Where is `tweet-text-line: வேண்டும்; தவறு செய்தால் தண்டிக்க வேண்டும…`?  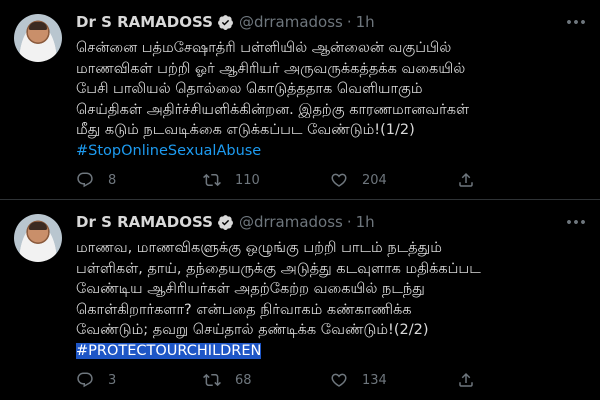 tweet-text-line: வேண்டும்; தவறு செய்தால் தண்டிக்க வேண்டும… is located at coordinates (252, 330).